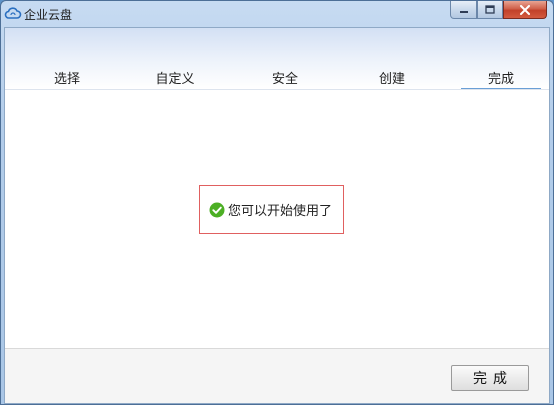 This screenshot has height=405, width=554. What do you see at coordinates (280, 211) in the screenshot?
I see `completion-text: 您可以开始使用了` at bounding box center [280, 211].